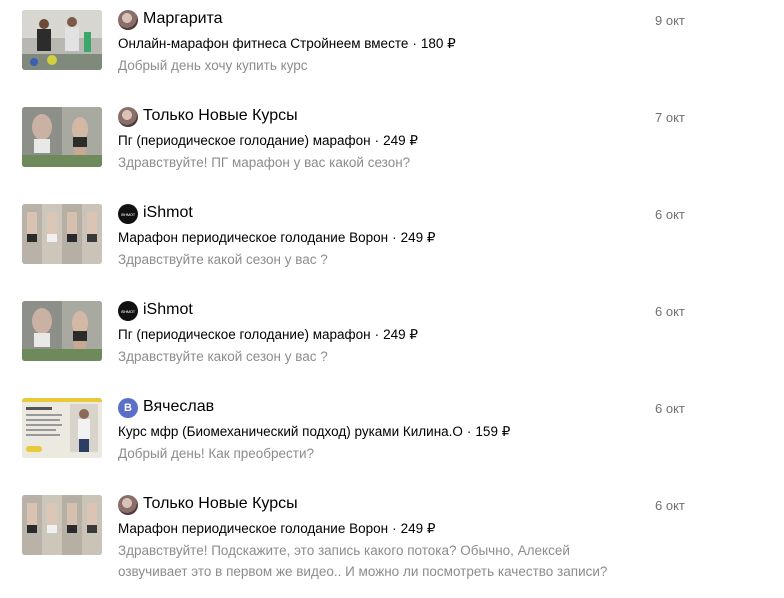 This screenshot has height=598, width=784. Describe the element at coordinates (216, 453) in the screenshot. I see `message-preview: Добрый день! Как преобрести?` at that location.